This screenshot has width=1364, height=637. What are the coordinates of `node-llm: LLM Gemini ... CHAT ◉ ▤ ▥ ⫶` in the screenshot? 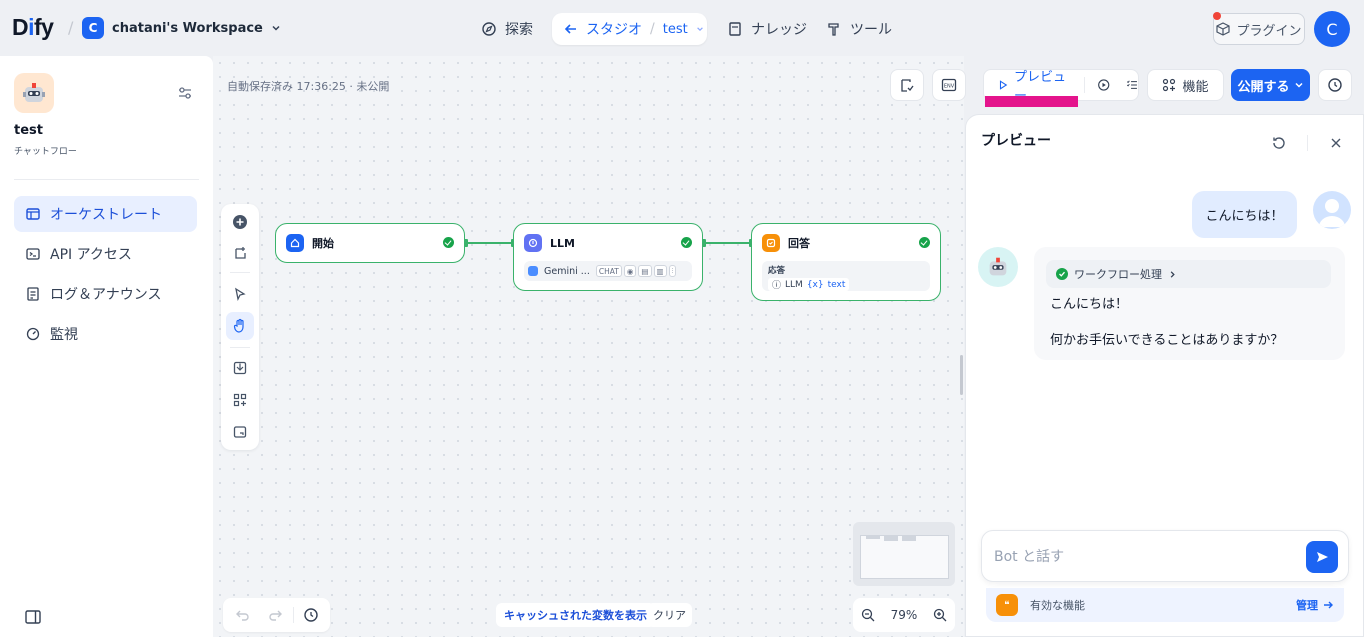 It's located at (608, 257).